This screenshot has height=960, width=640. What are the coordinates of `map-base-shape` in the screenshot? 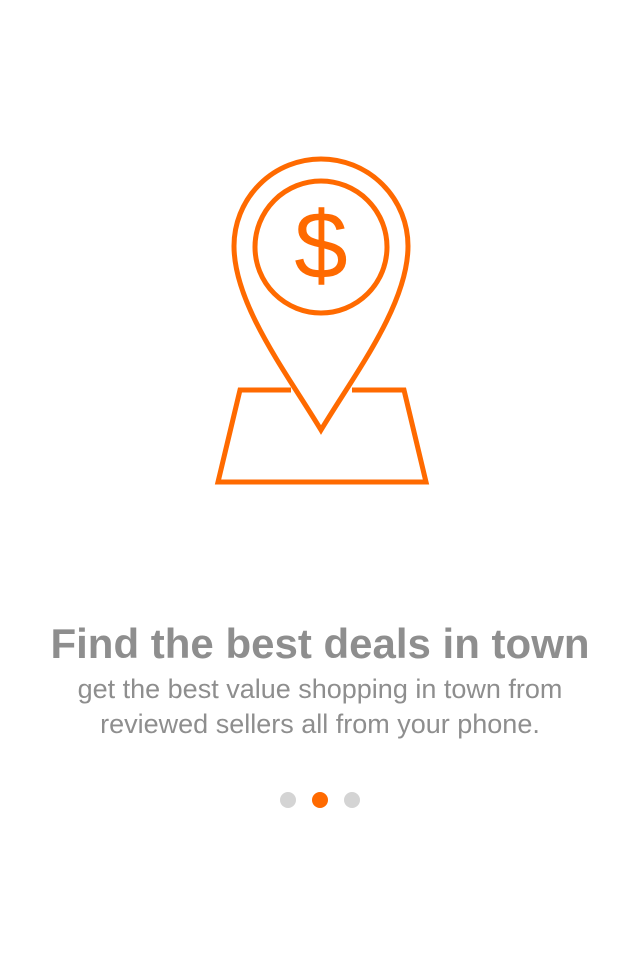 It's located at (322, 436).